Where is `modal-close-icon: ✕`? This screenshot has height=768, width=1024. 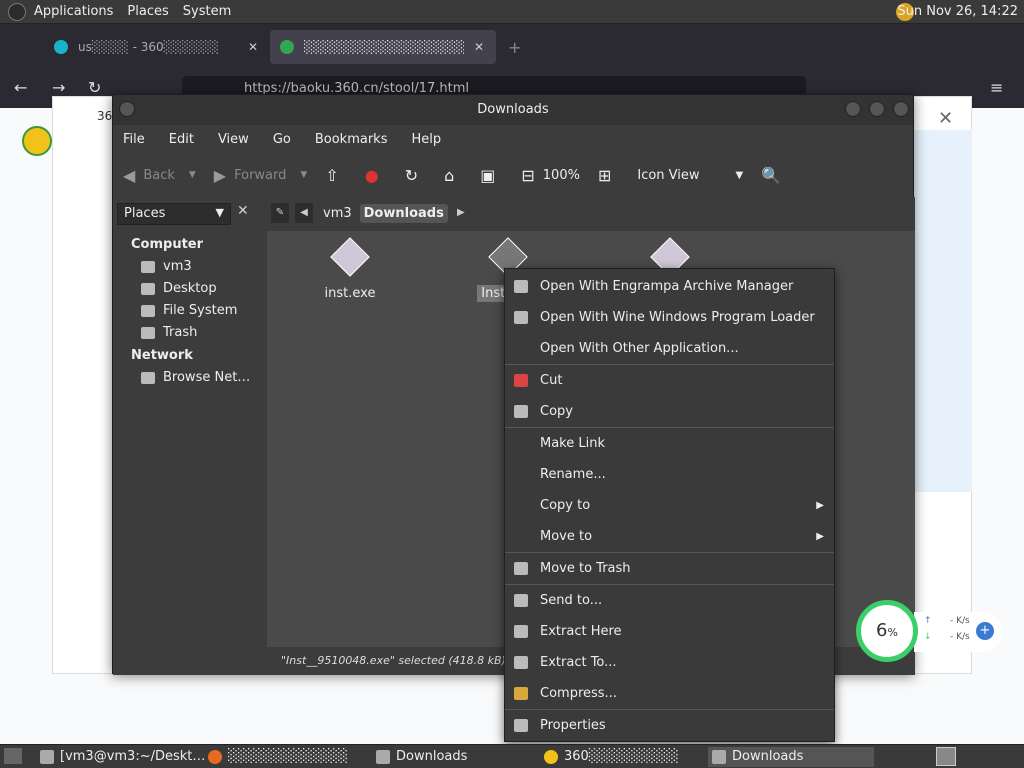 modal-close-icon: ✕ is located at coordinates (945, 118).